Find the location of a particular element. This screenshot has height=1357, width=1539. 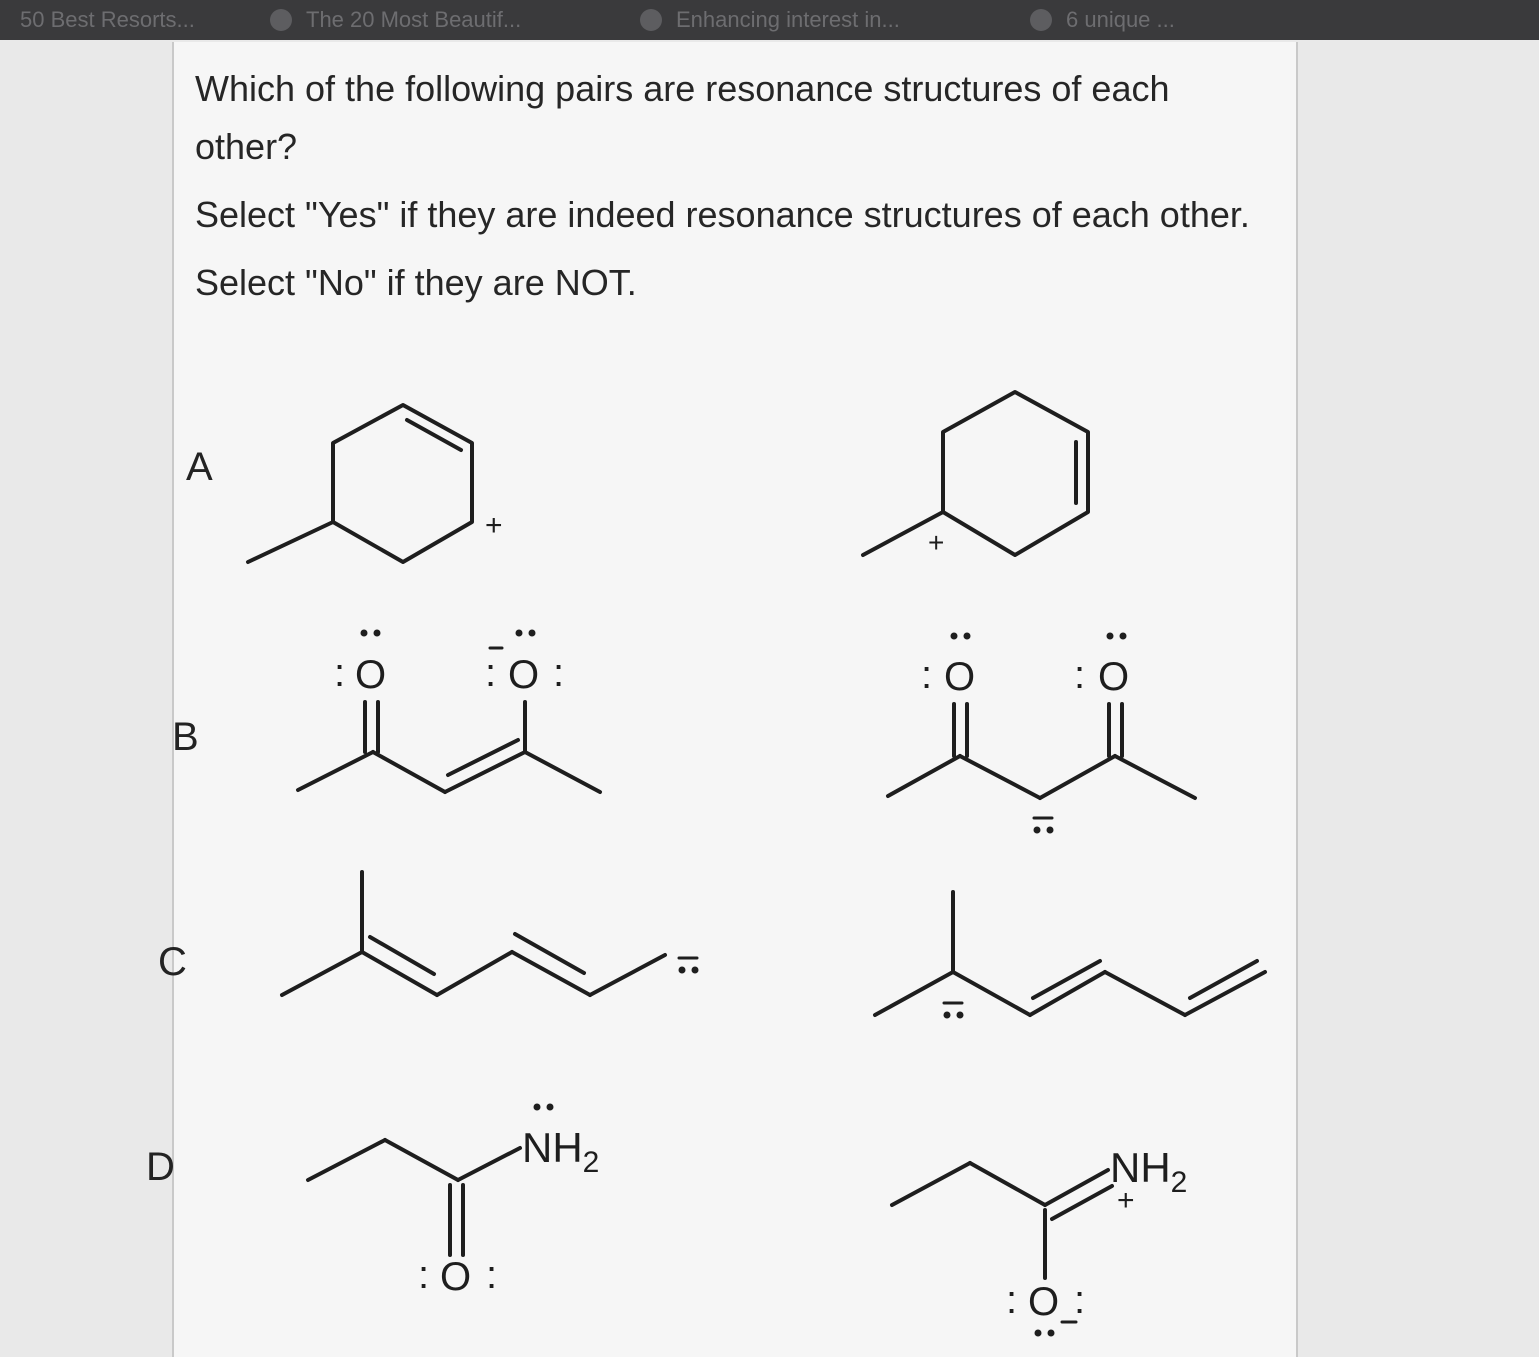

structure-c-right is located at coordinates (1070, 954).